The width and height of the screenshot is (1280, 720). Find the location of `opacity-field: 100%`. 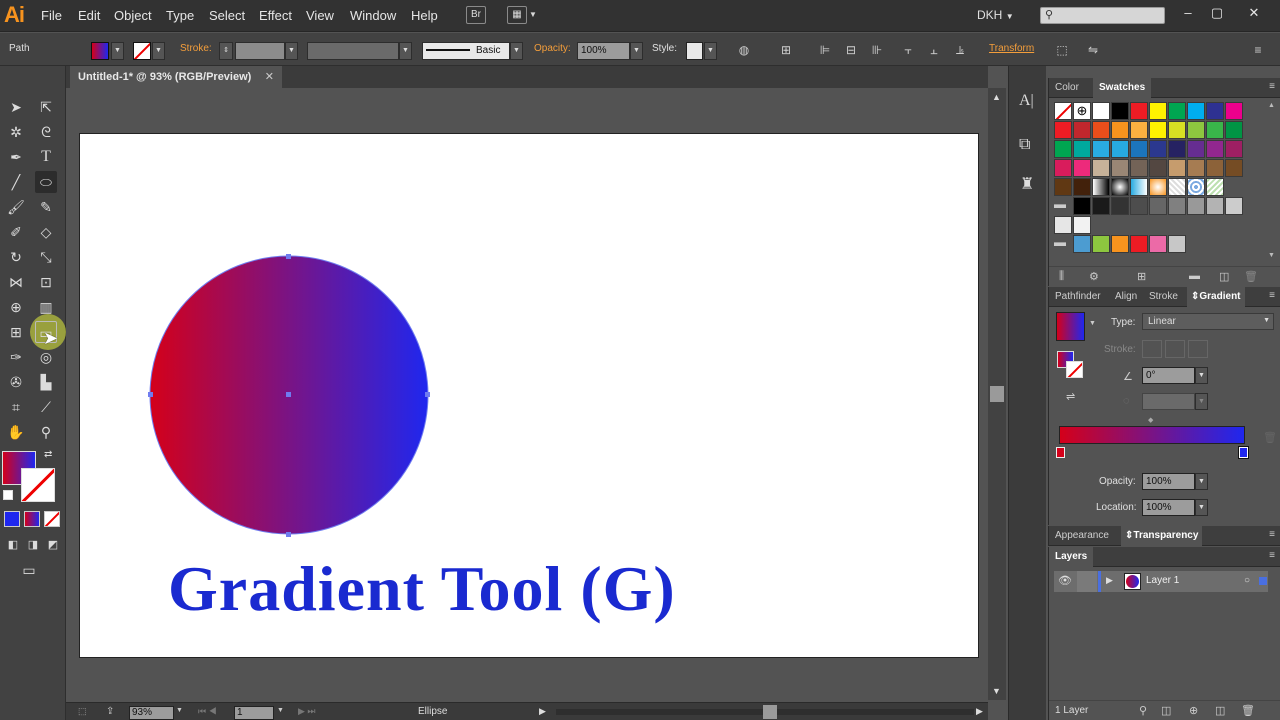

opacity-field: 100% is located at coordinates (603, 51).